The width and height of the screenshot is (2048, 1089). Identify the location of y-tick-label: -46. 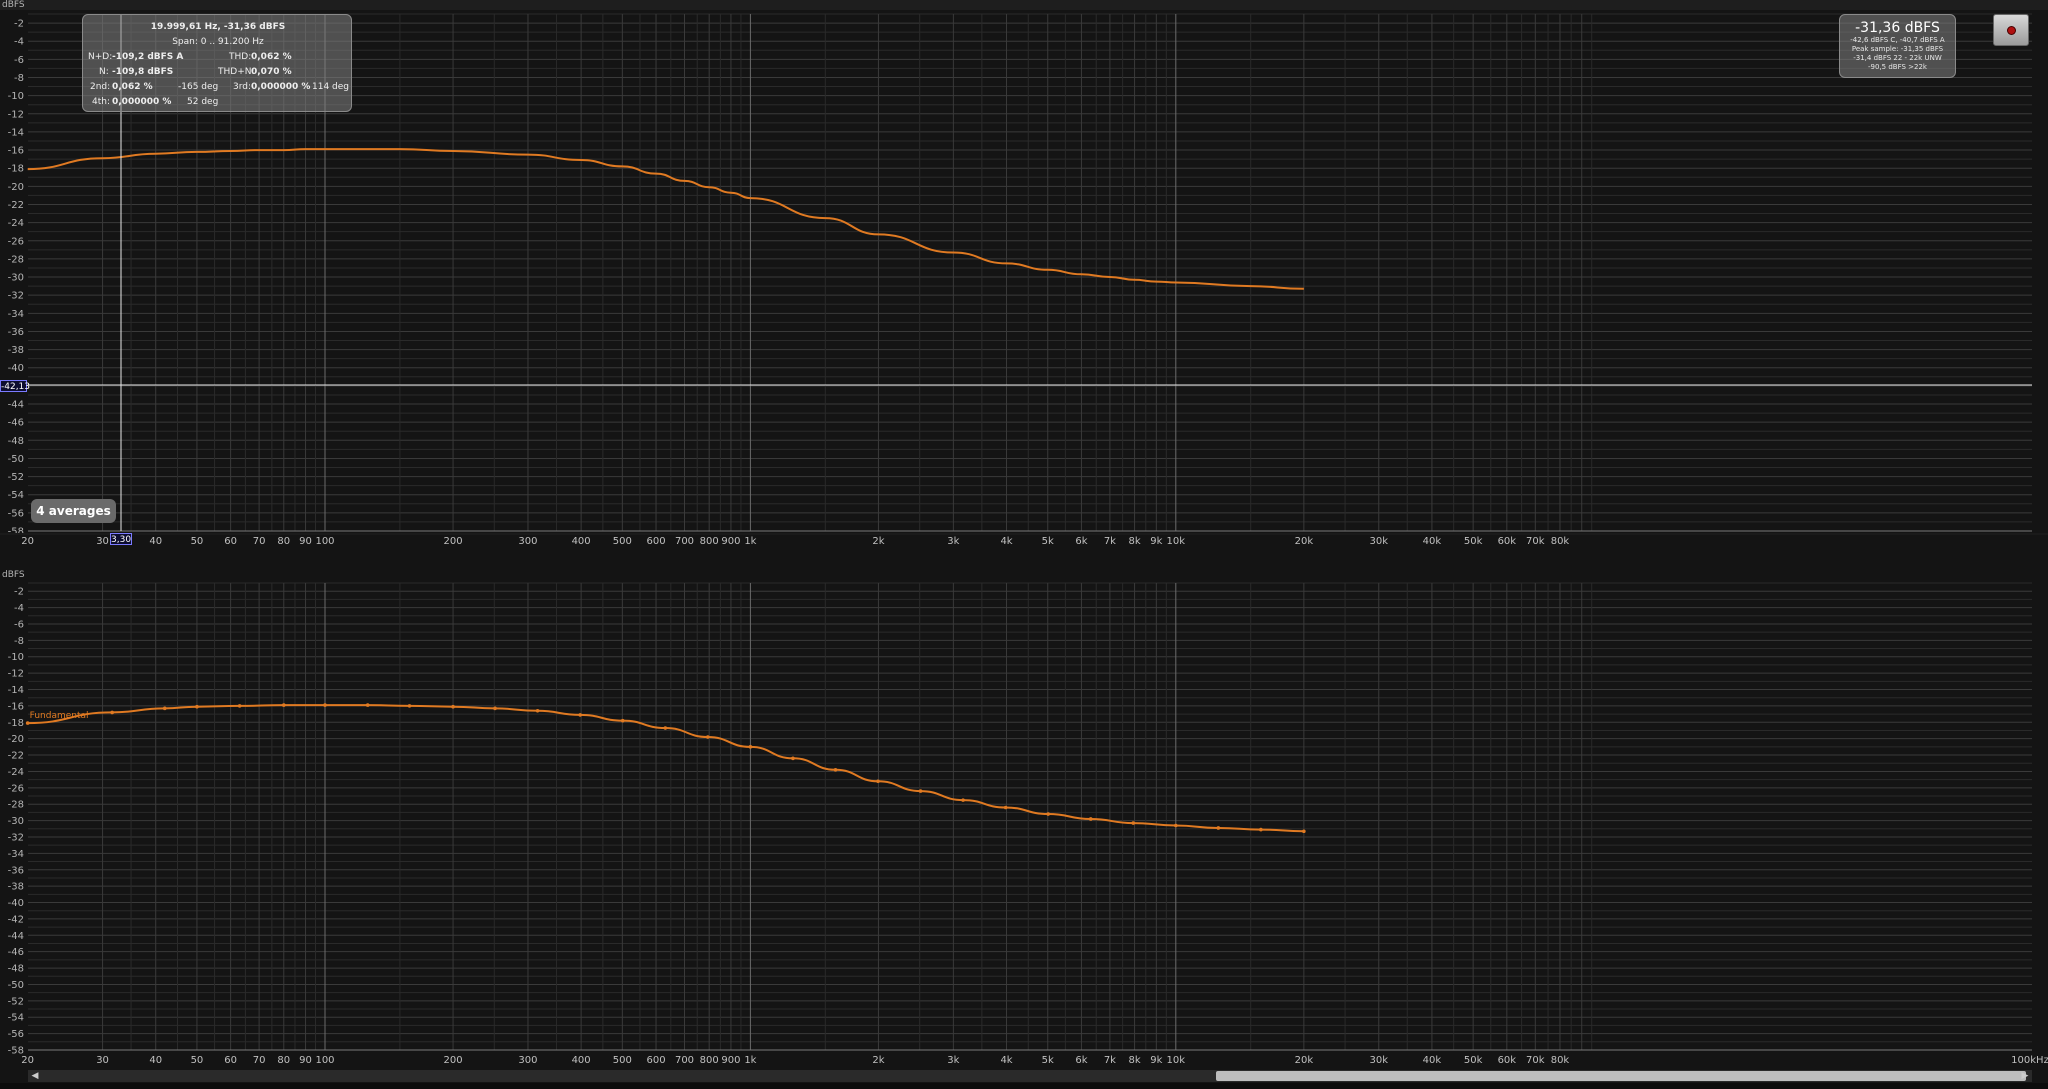
(16, 952).